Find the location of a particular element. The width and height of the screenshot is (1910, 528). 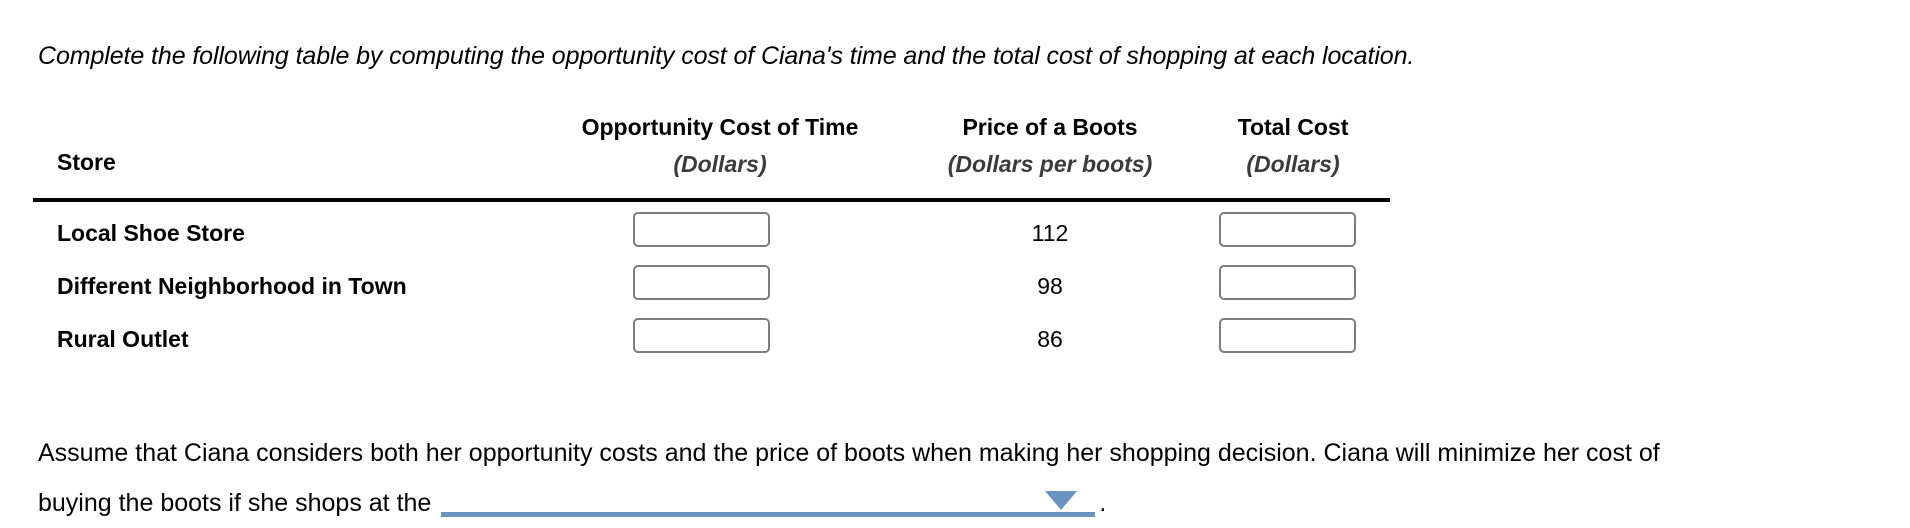

table-row: Local Shoe Store 112 is located at coordinates (713, 234).